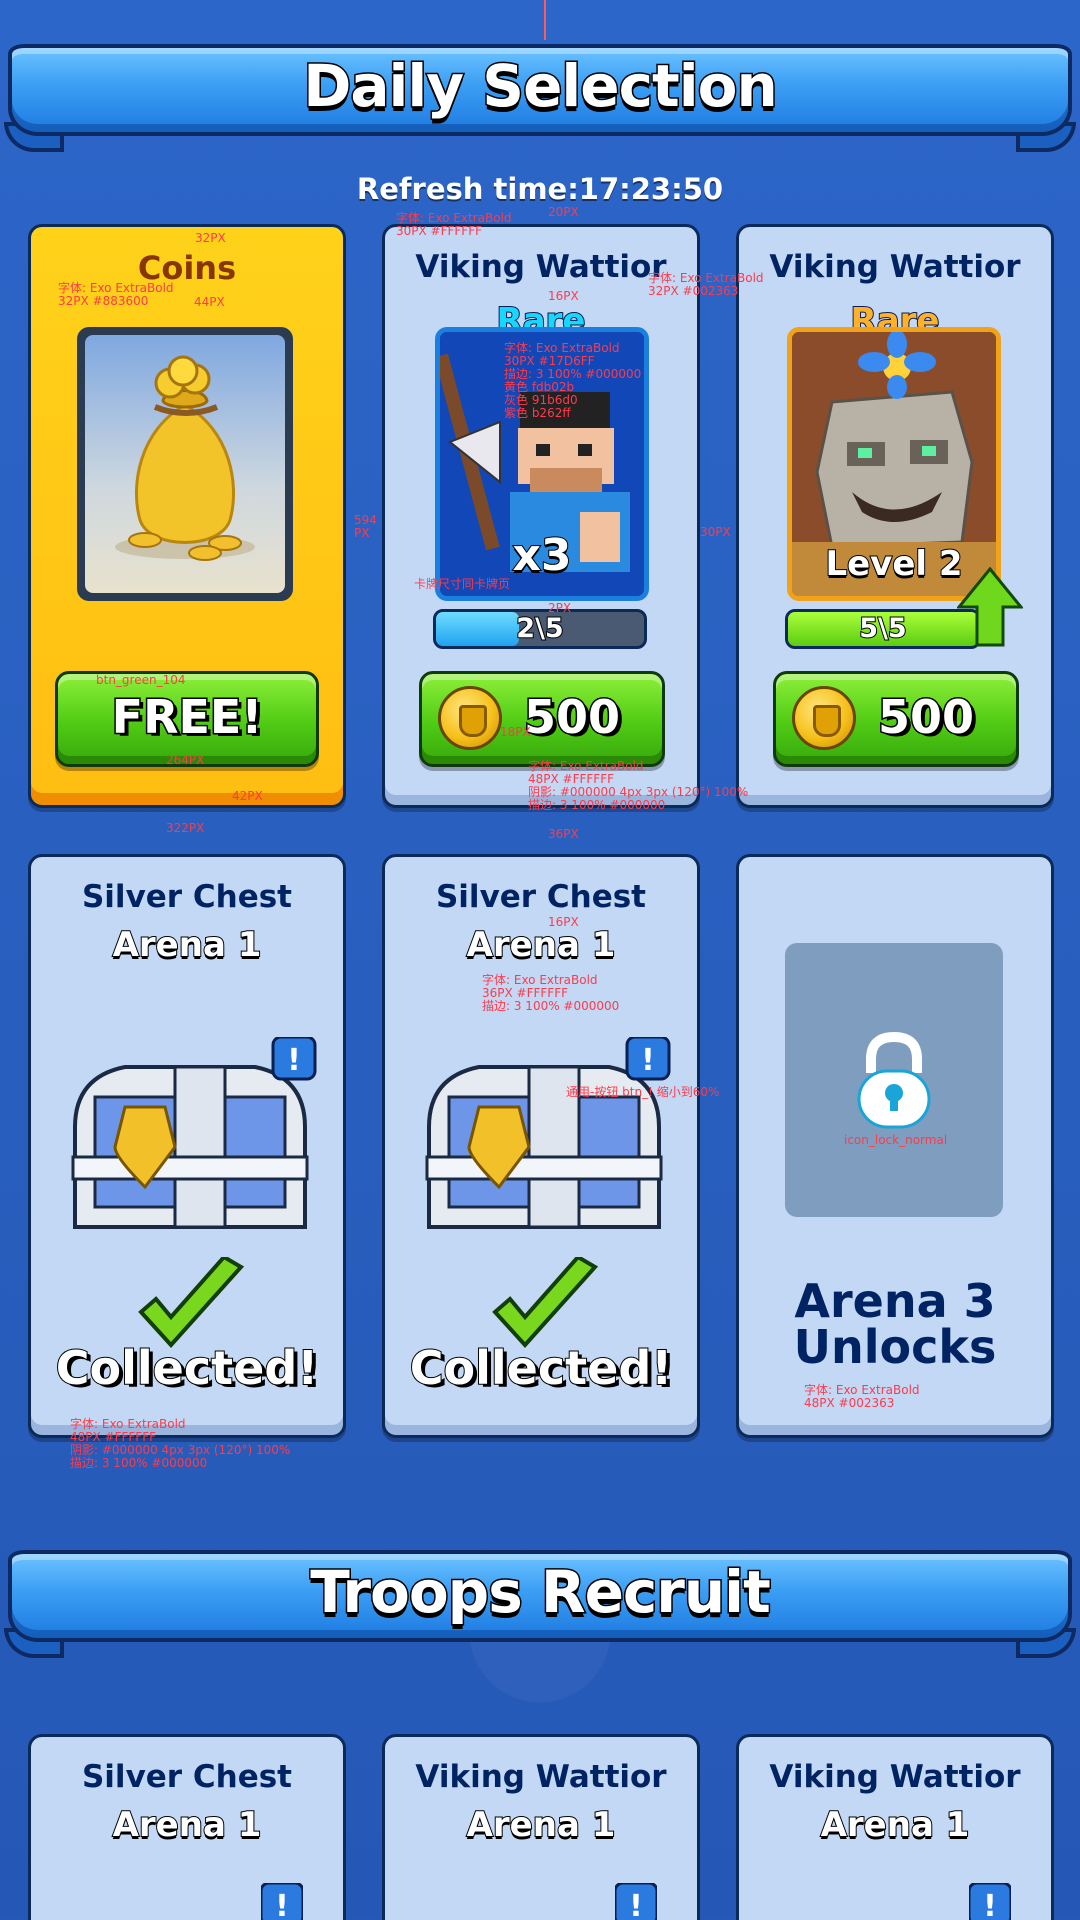 This screenshot has width=1080, height=1920. I want to click on troop-title-3: Viking Wattior, so click(895, 1777).